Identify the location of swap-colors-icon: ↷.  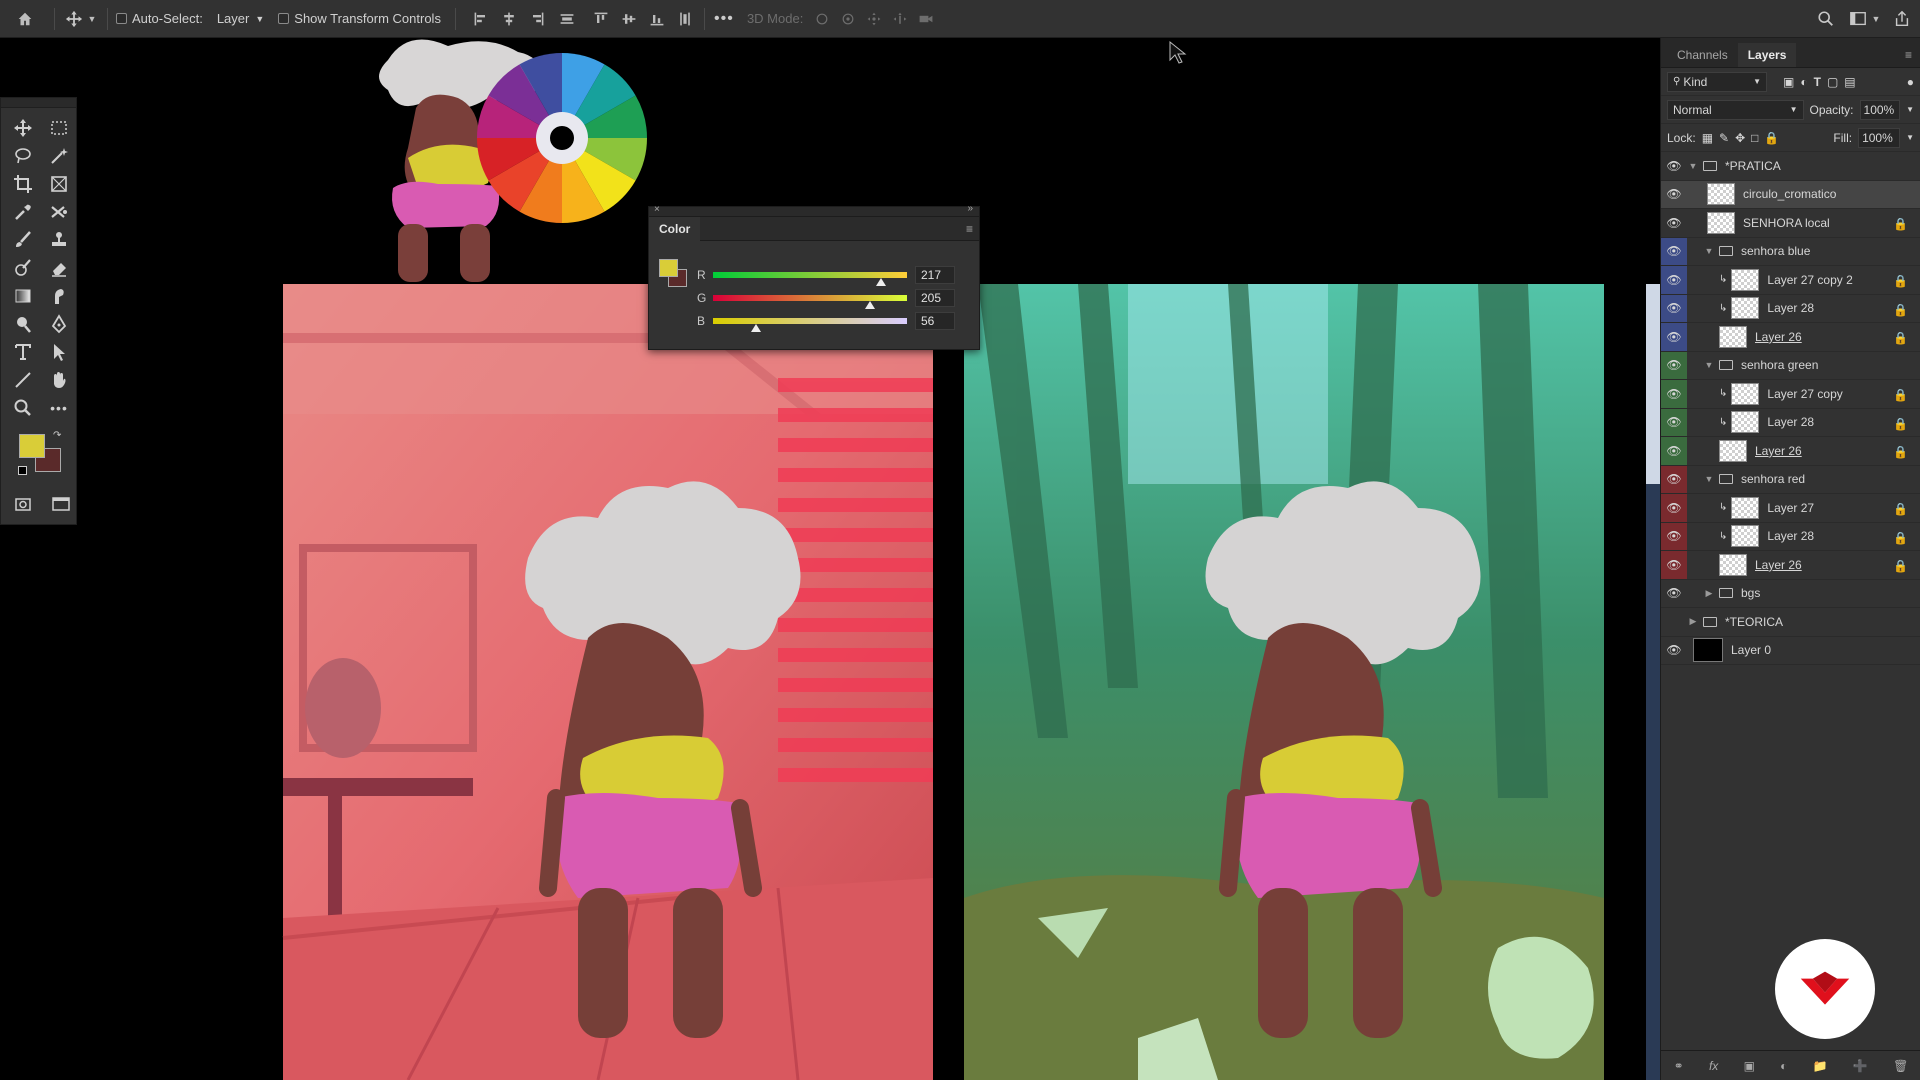
(57, 435).